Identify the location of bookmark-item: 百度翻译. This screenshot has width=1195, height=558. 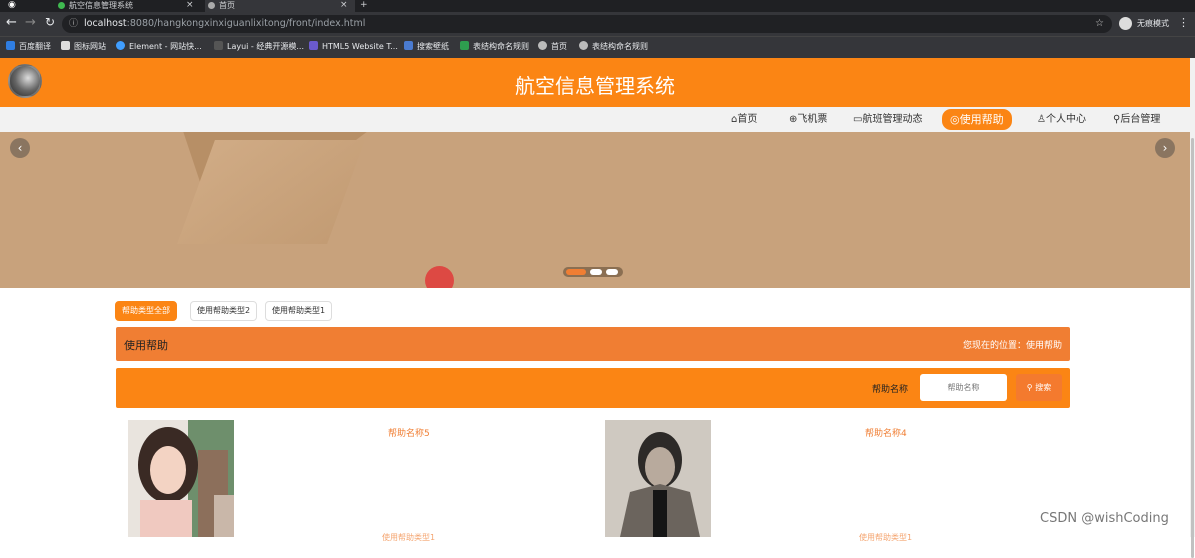
(28, 47).